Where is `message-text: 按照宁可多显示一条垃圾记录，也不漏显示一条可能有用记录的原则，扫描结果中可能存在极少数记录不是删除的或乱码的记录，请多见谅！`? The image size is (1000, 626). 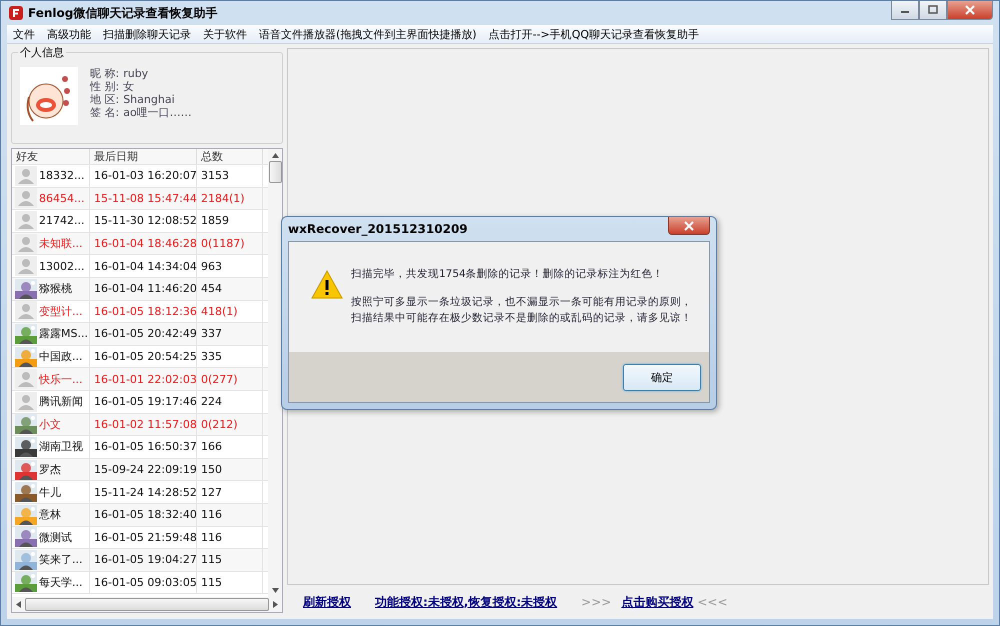
message-text: 按照宁可多显示一条垃圾记录，也不漏显示一条可能有用记录的原则，扫描结果中可能存在极少数记录不是删除的或乱码的记录，请多见谅！ is located at coordinates (522, 310).